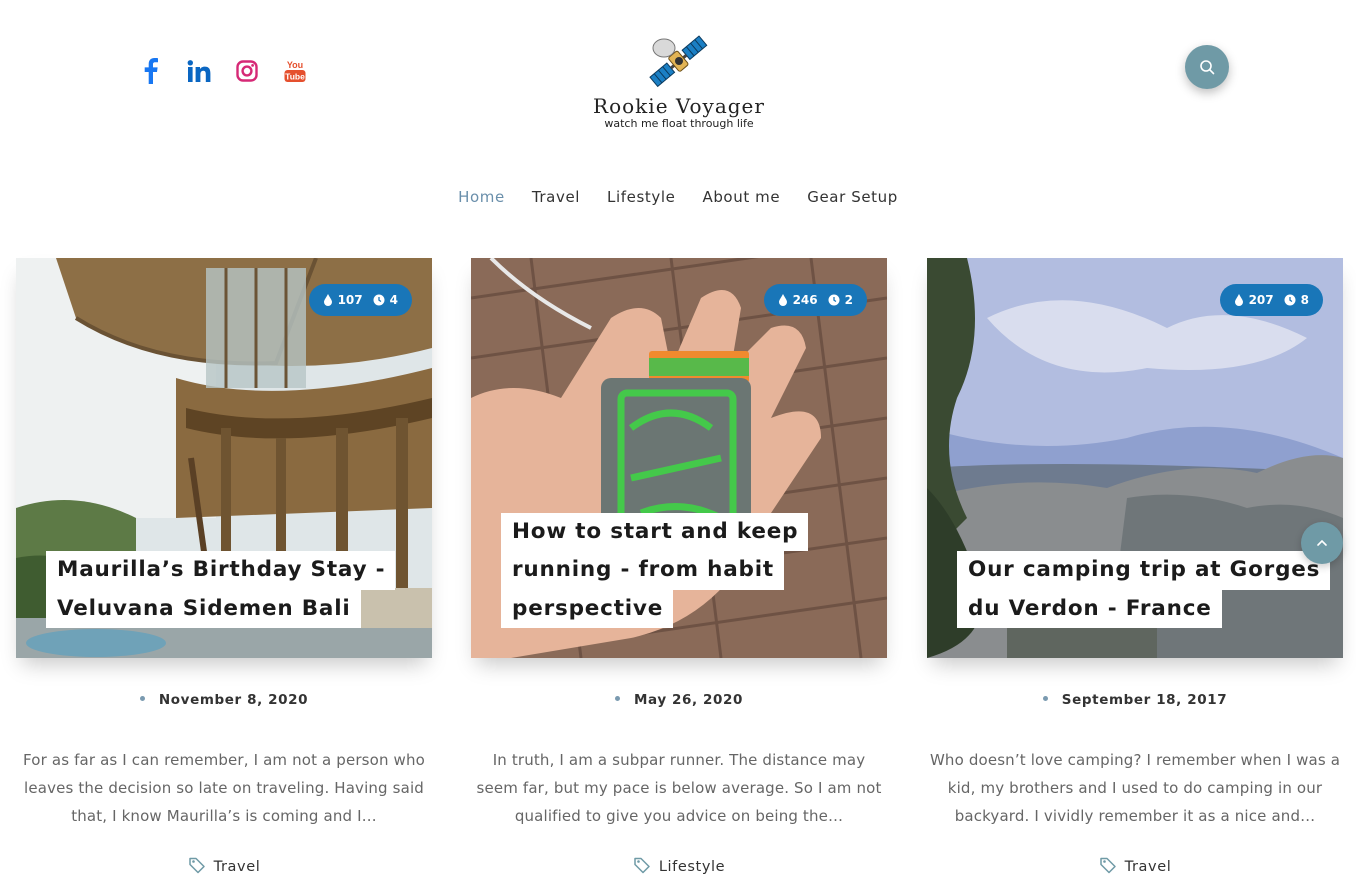  Describe the element at coordinates (393, 300) in the screenshot. I see `post-read-time: 4` at that location.